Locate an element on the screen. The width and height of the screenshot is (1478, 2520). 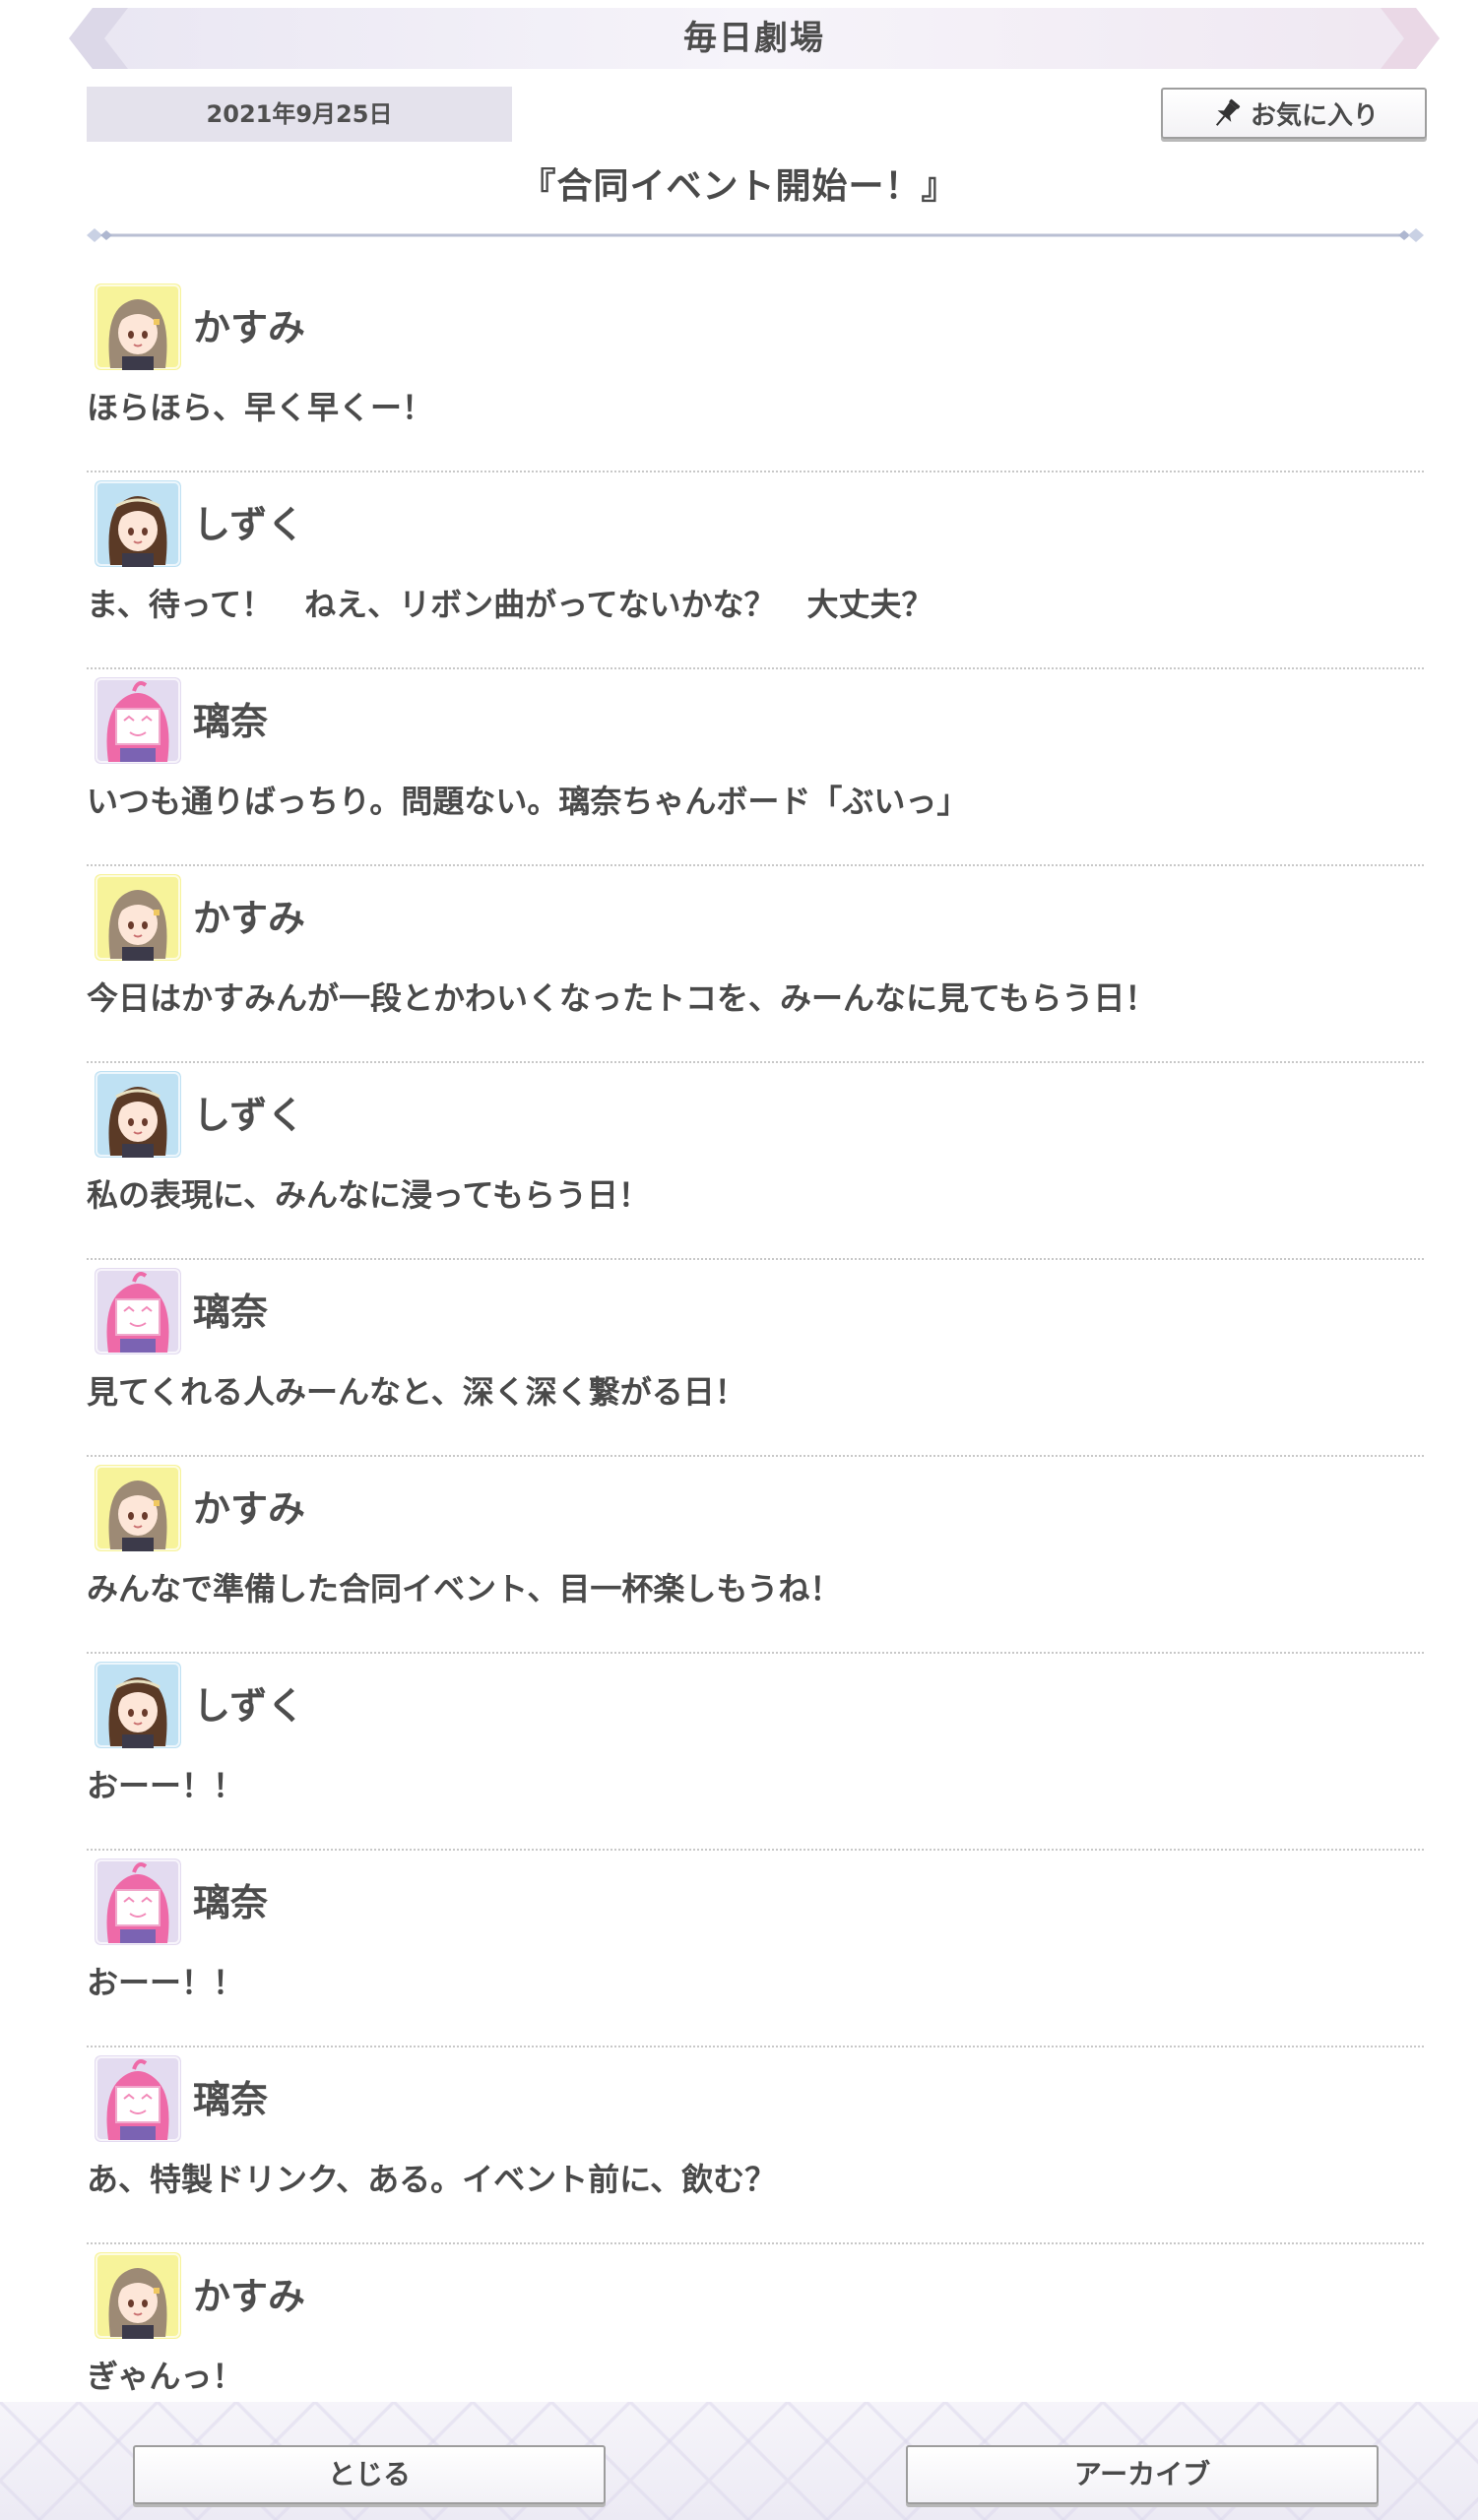
dialog-entry: 璃奈見てくれる人みーんなと、深く深く繋がる日！ is located at coordinates (755, 1358).